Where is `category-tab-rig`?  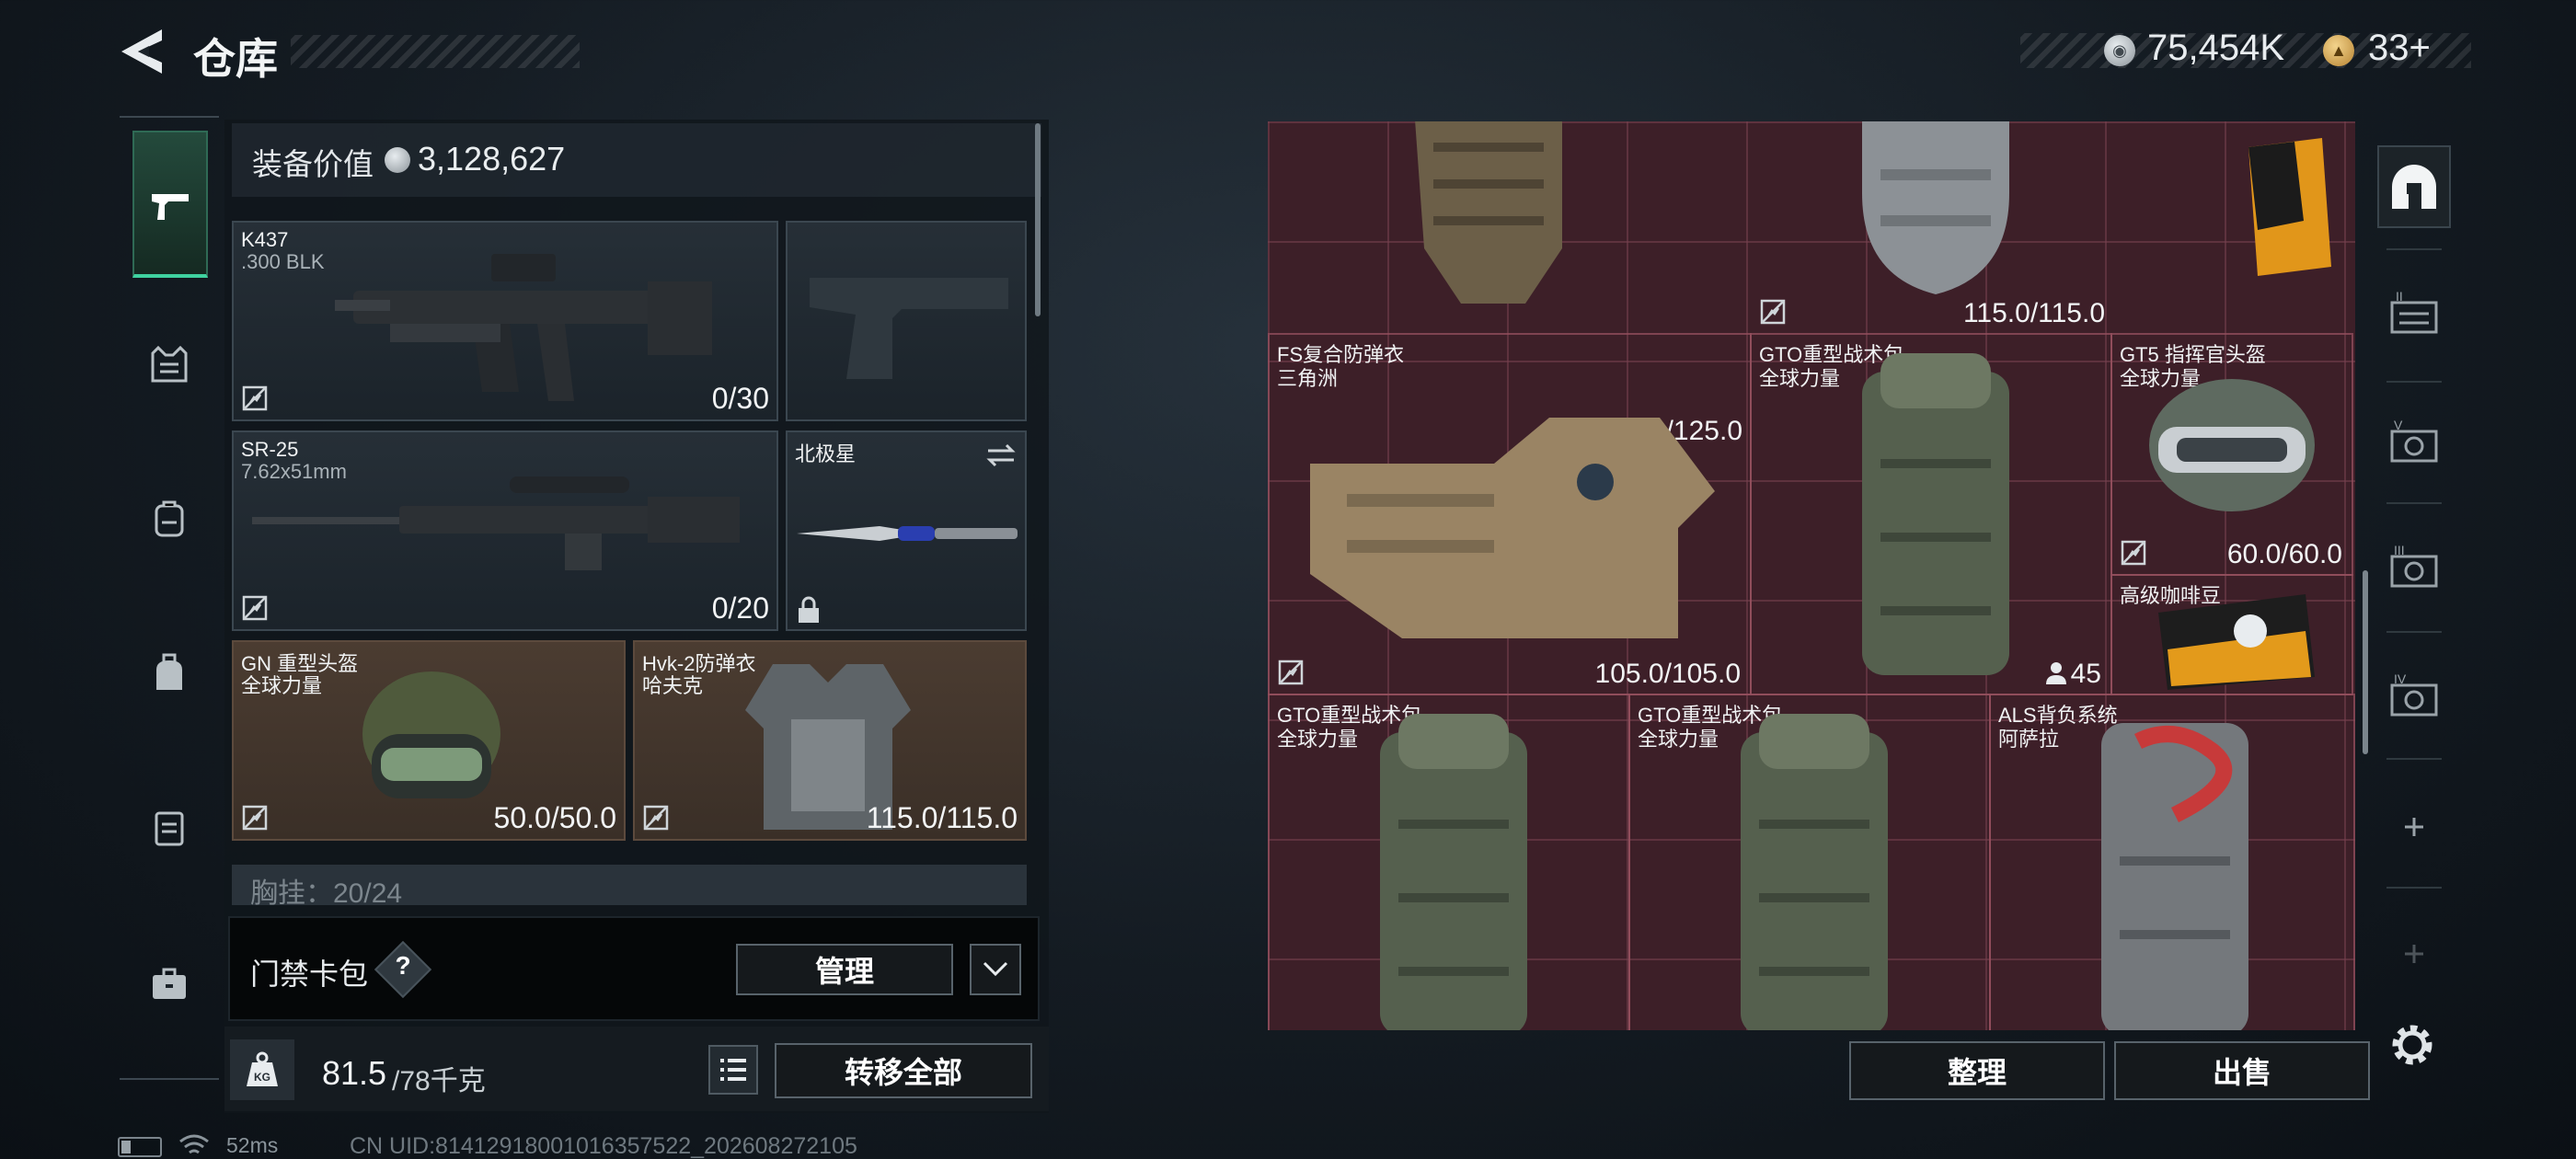
category-tab-rig is located at coordinates (169, 518).